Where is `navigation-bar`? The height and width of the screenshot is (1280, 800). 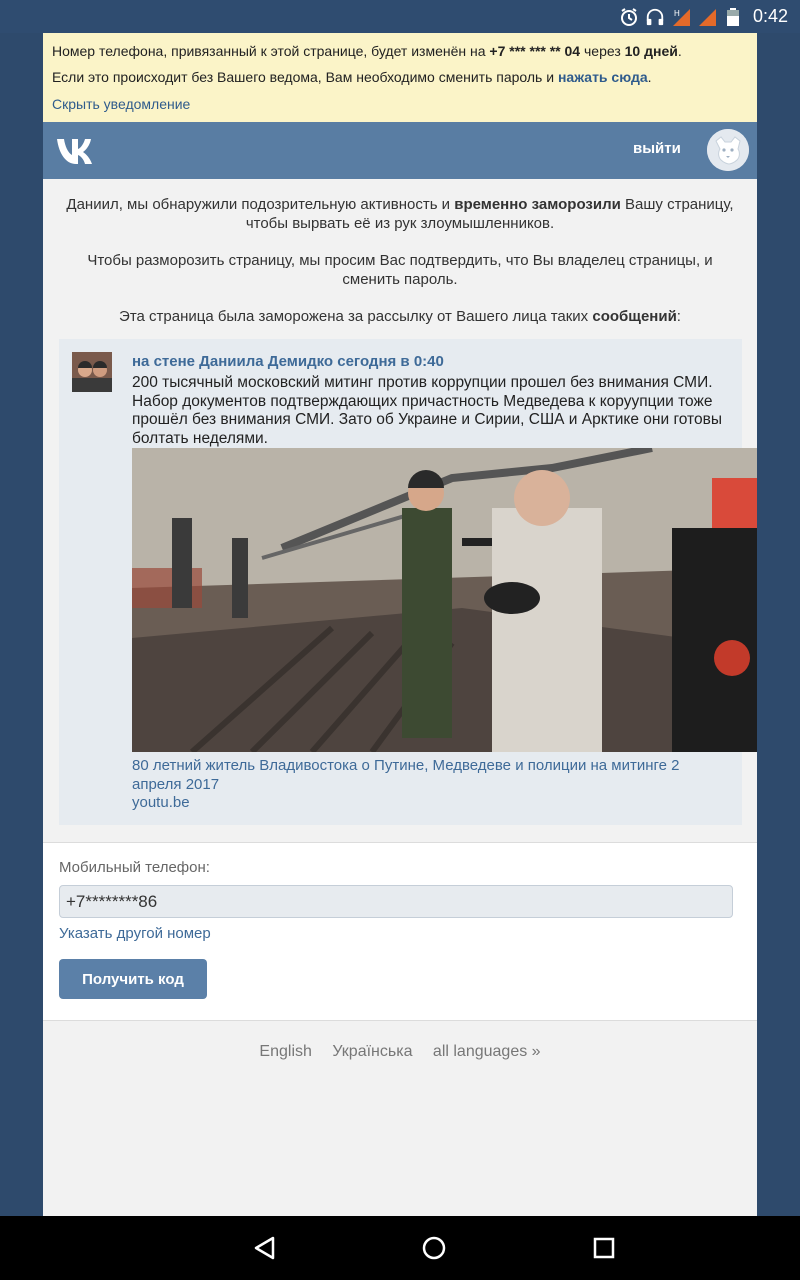
navigation-bar is located at coordinates (400, 1248).